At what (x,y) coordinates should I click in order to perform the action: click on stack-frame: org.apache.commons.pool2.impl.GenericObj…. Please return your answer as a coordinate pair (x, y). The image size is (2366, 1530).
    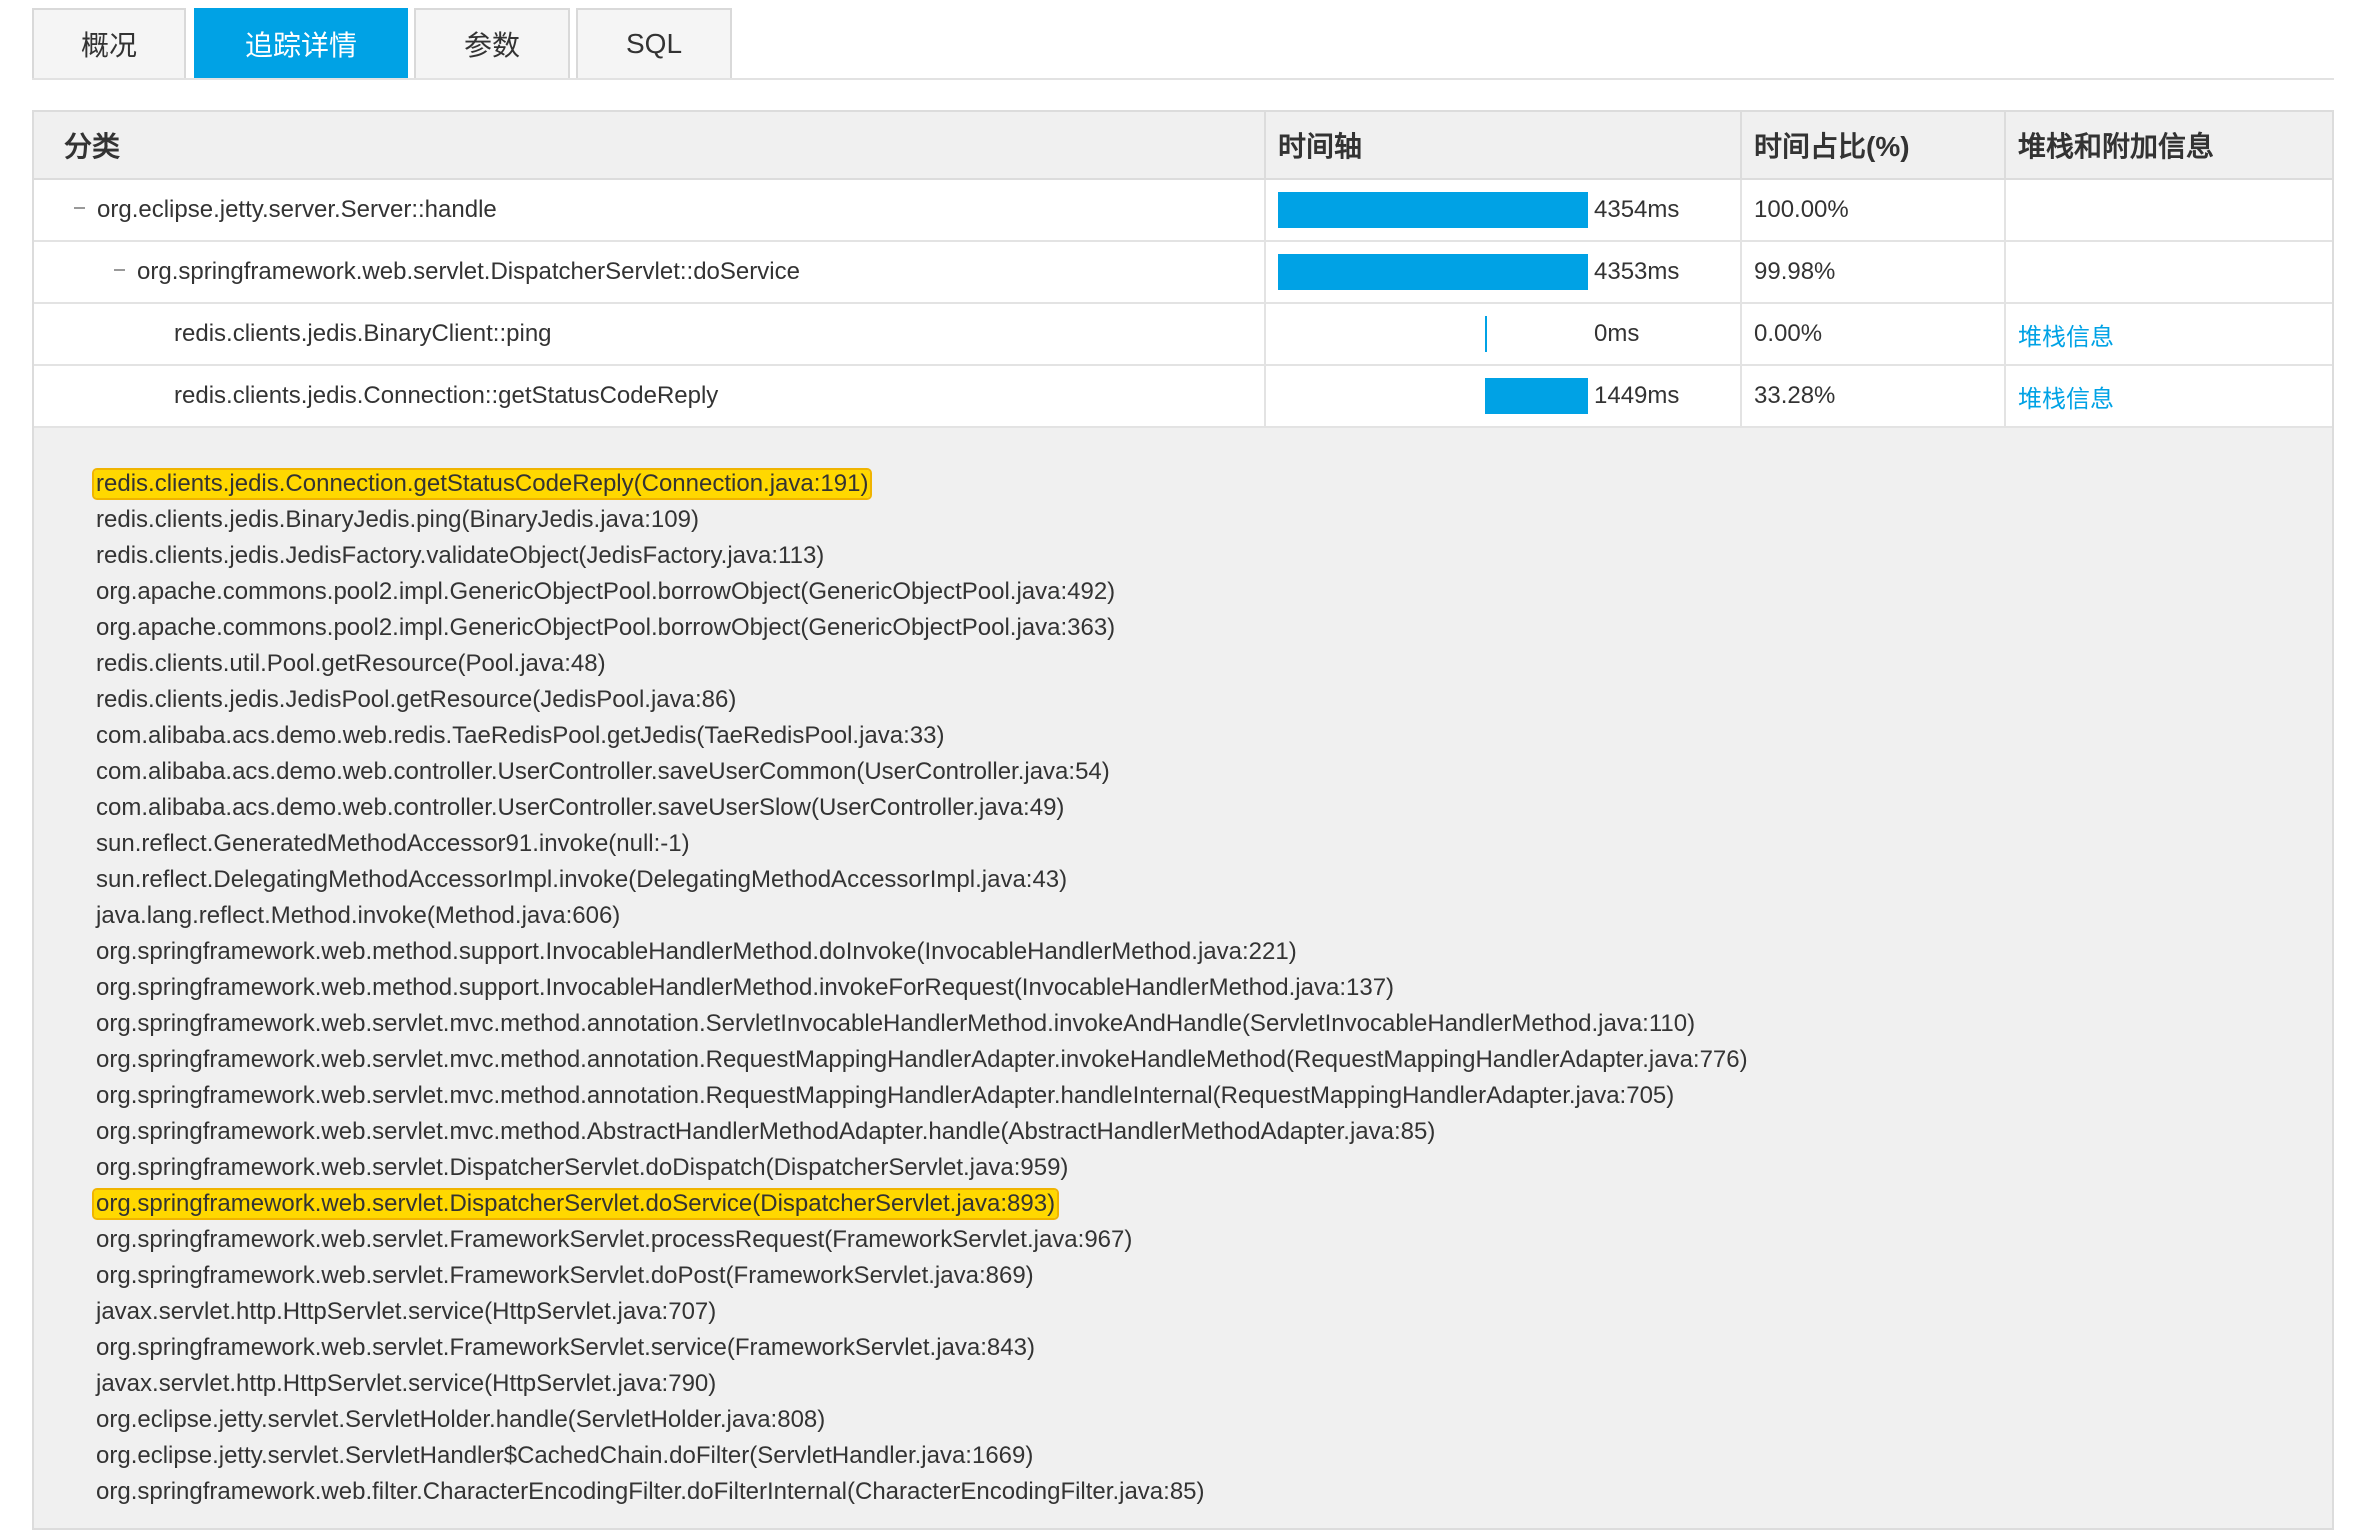
    Looking at the image, I should click on (1194, 628).